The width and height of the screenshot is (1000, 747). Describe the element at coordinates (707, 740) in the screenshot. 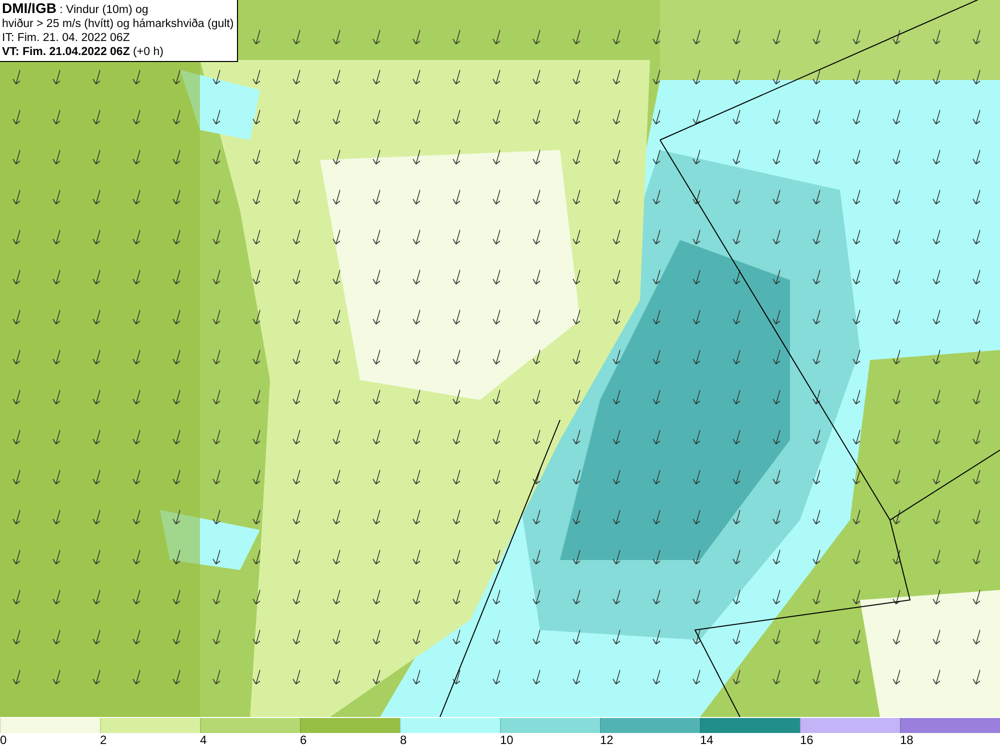

I see `legend-label: 14` at that location.